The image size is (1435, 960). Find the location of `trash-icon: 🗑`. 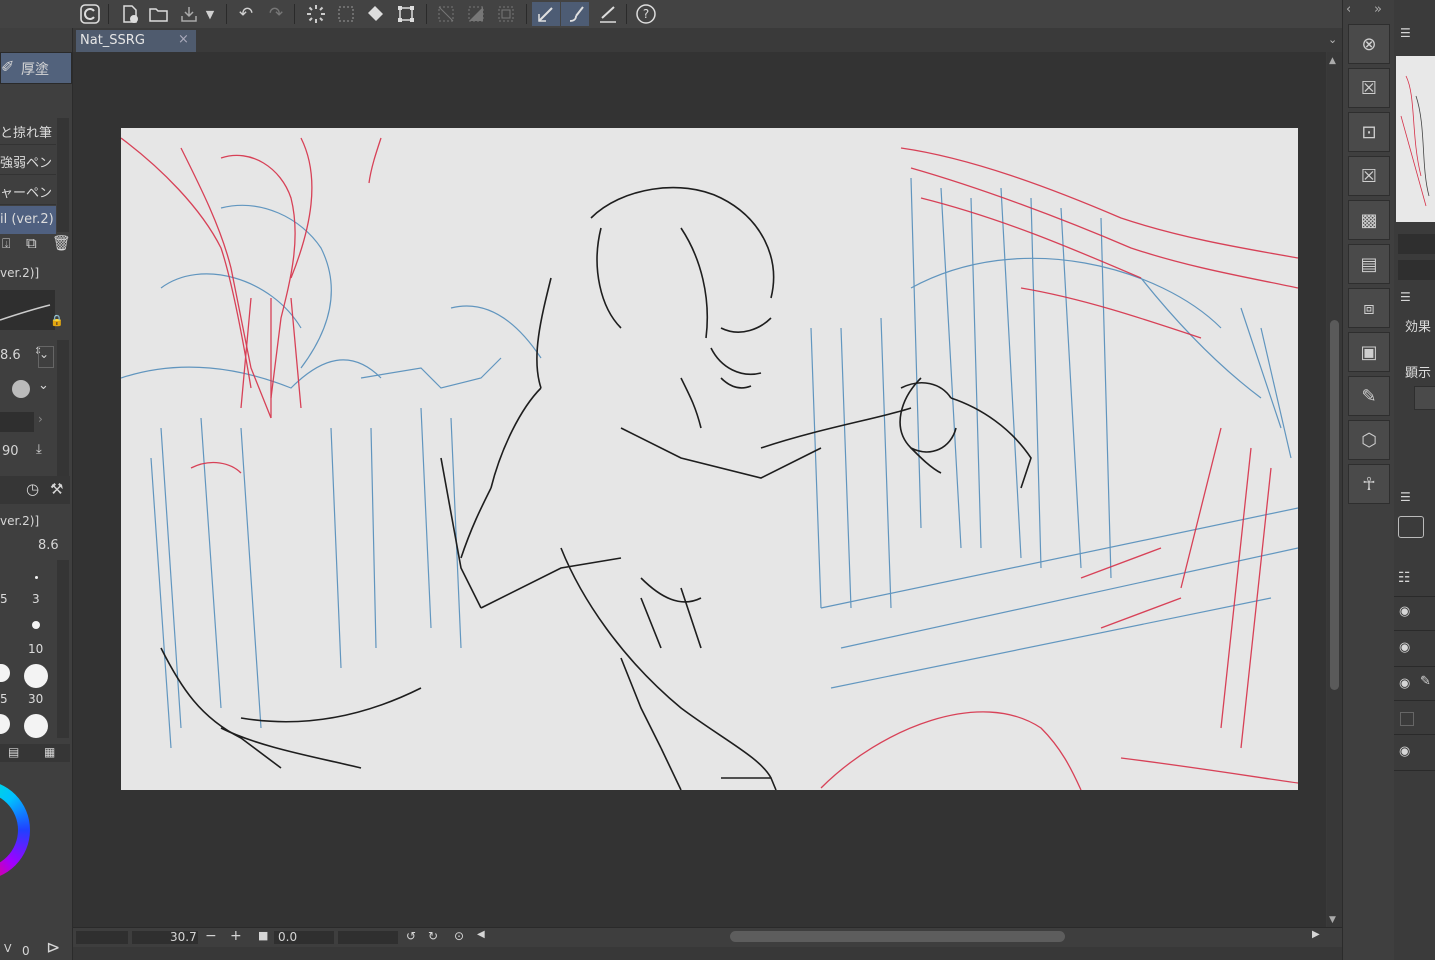

trash-icon: 🗑 is located at coordinates (61, 243).